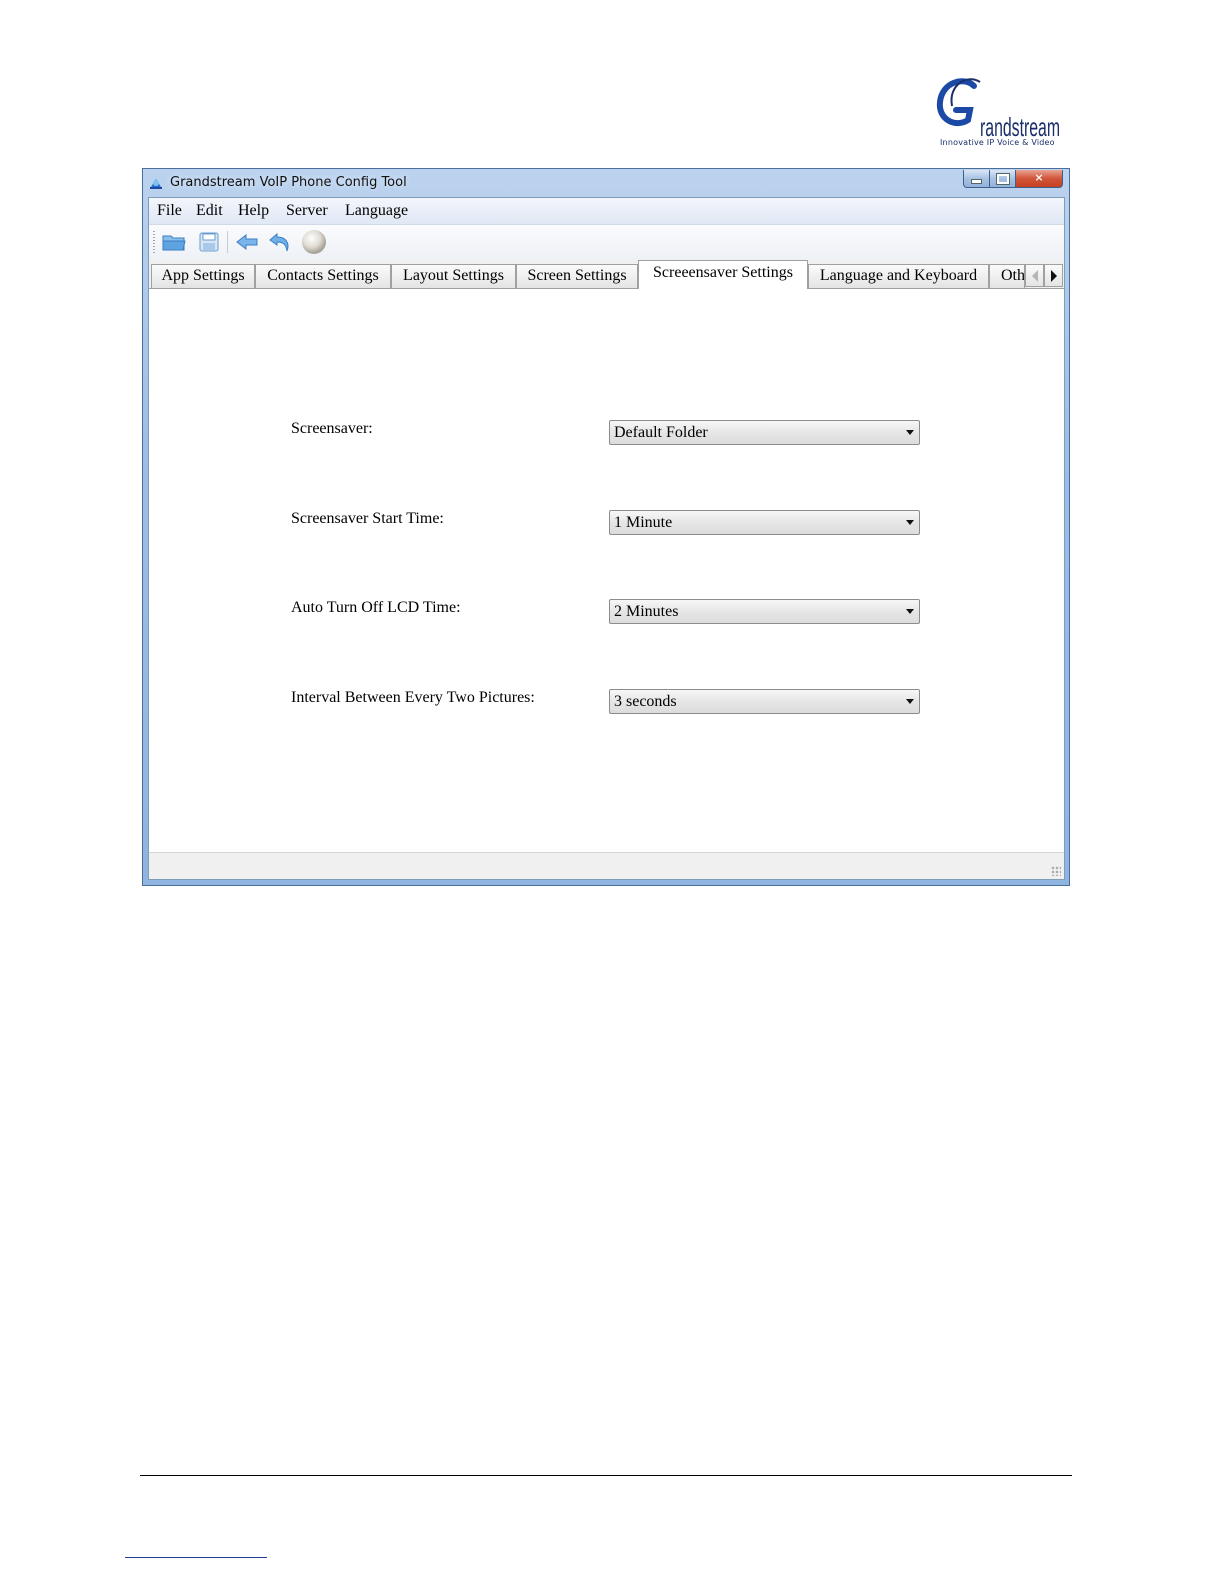 The height and width of the screenshot is (1584, 1224). I want to click on menu-bar: File Edit Help Server Language, so click(606, 211).